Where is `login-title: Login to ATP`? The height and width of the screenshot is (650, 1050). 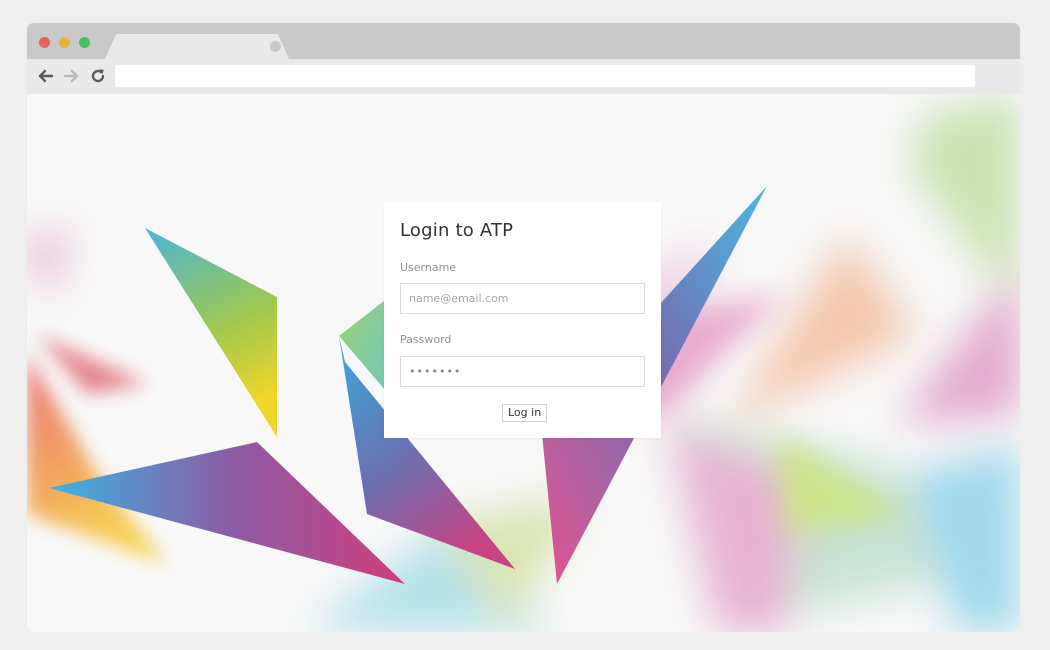
login-title: Login to ATP is located at coordinates (457, 230).